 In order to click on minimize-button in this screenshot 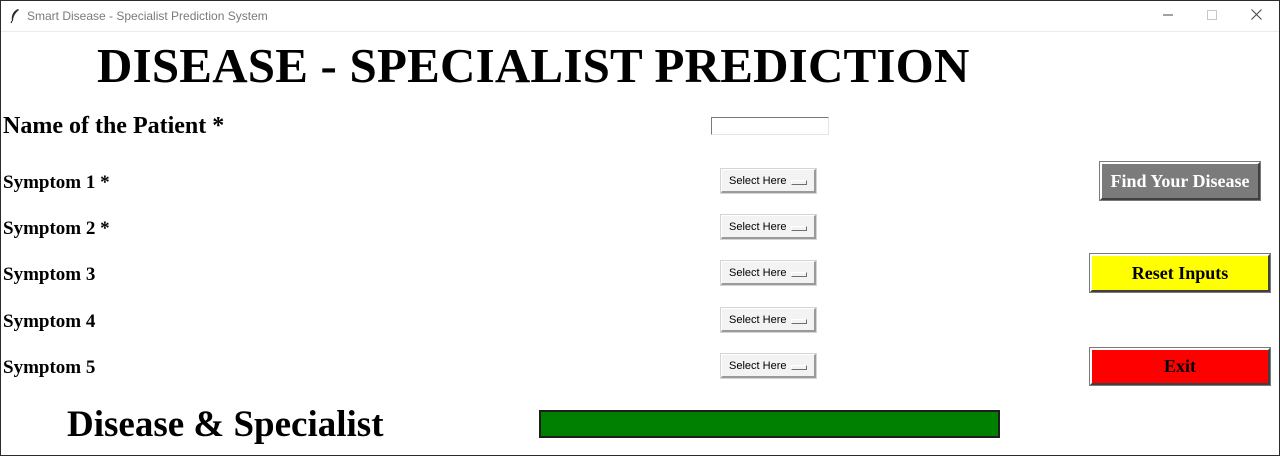, I will do `click(1168, 16)`.